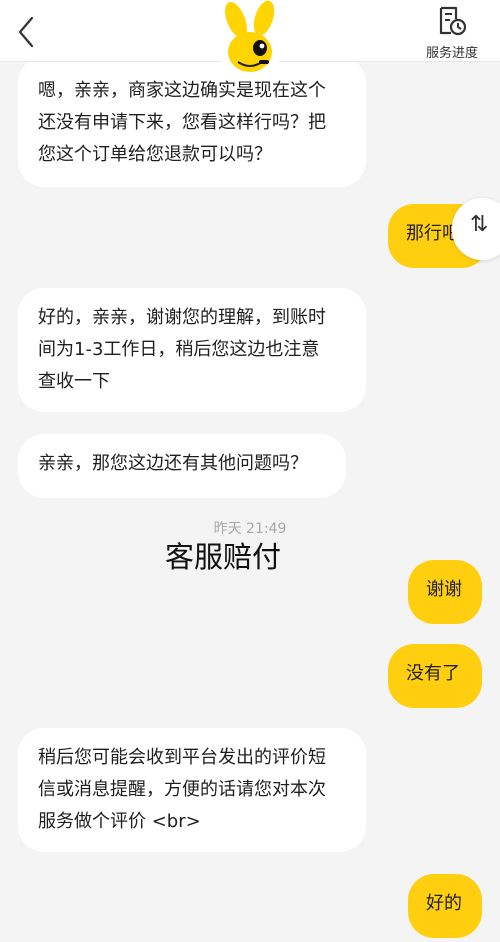  I want to click on message-text: 亲亲，那您这边还有其他问题吗？, so click(173, 463).